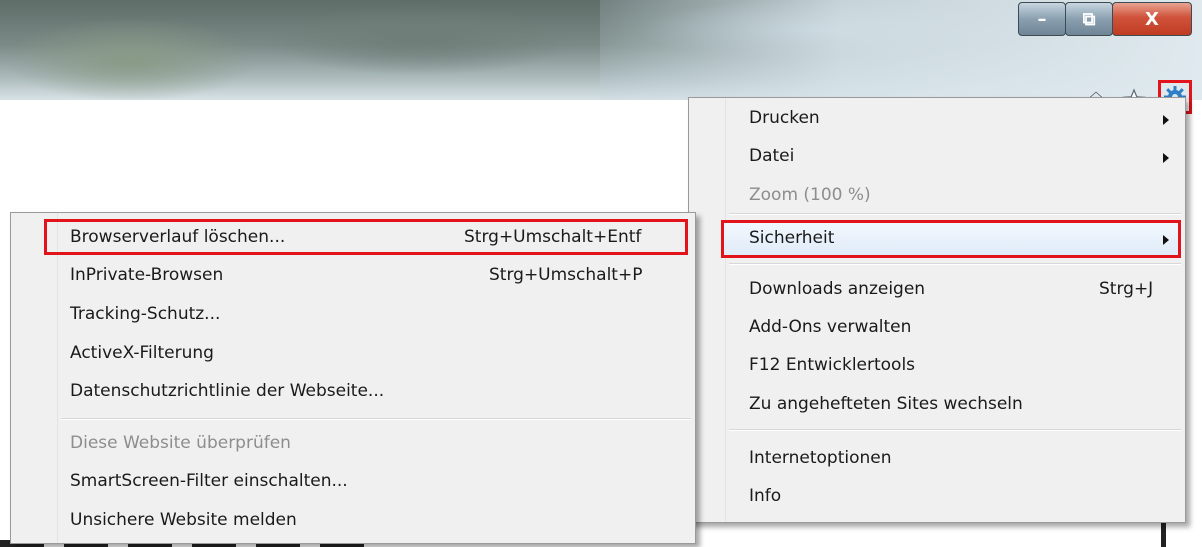 This screenshot has height=547, width=1202. I want to click on menu-item-pinned-sites: Zu angehefteten Sites wechseln, so click(937, 405).